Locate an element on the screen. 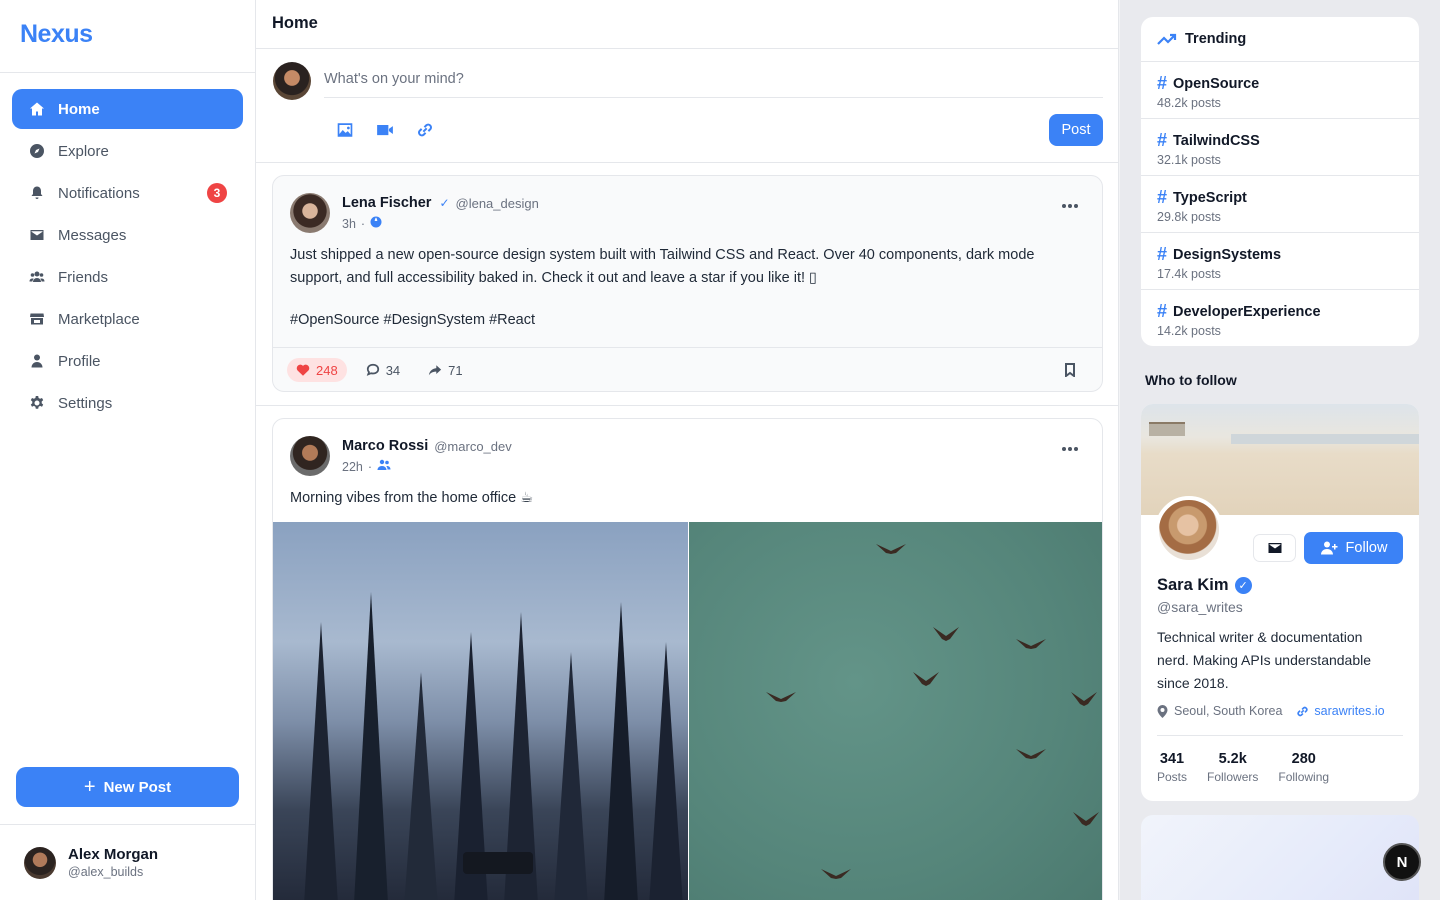 This screenshot has width=1440, height=900. trend-item: # TailwindCSS 32.1k posts is located at coordinates (1280, 147).